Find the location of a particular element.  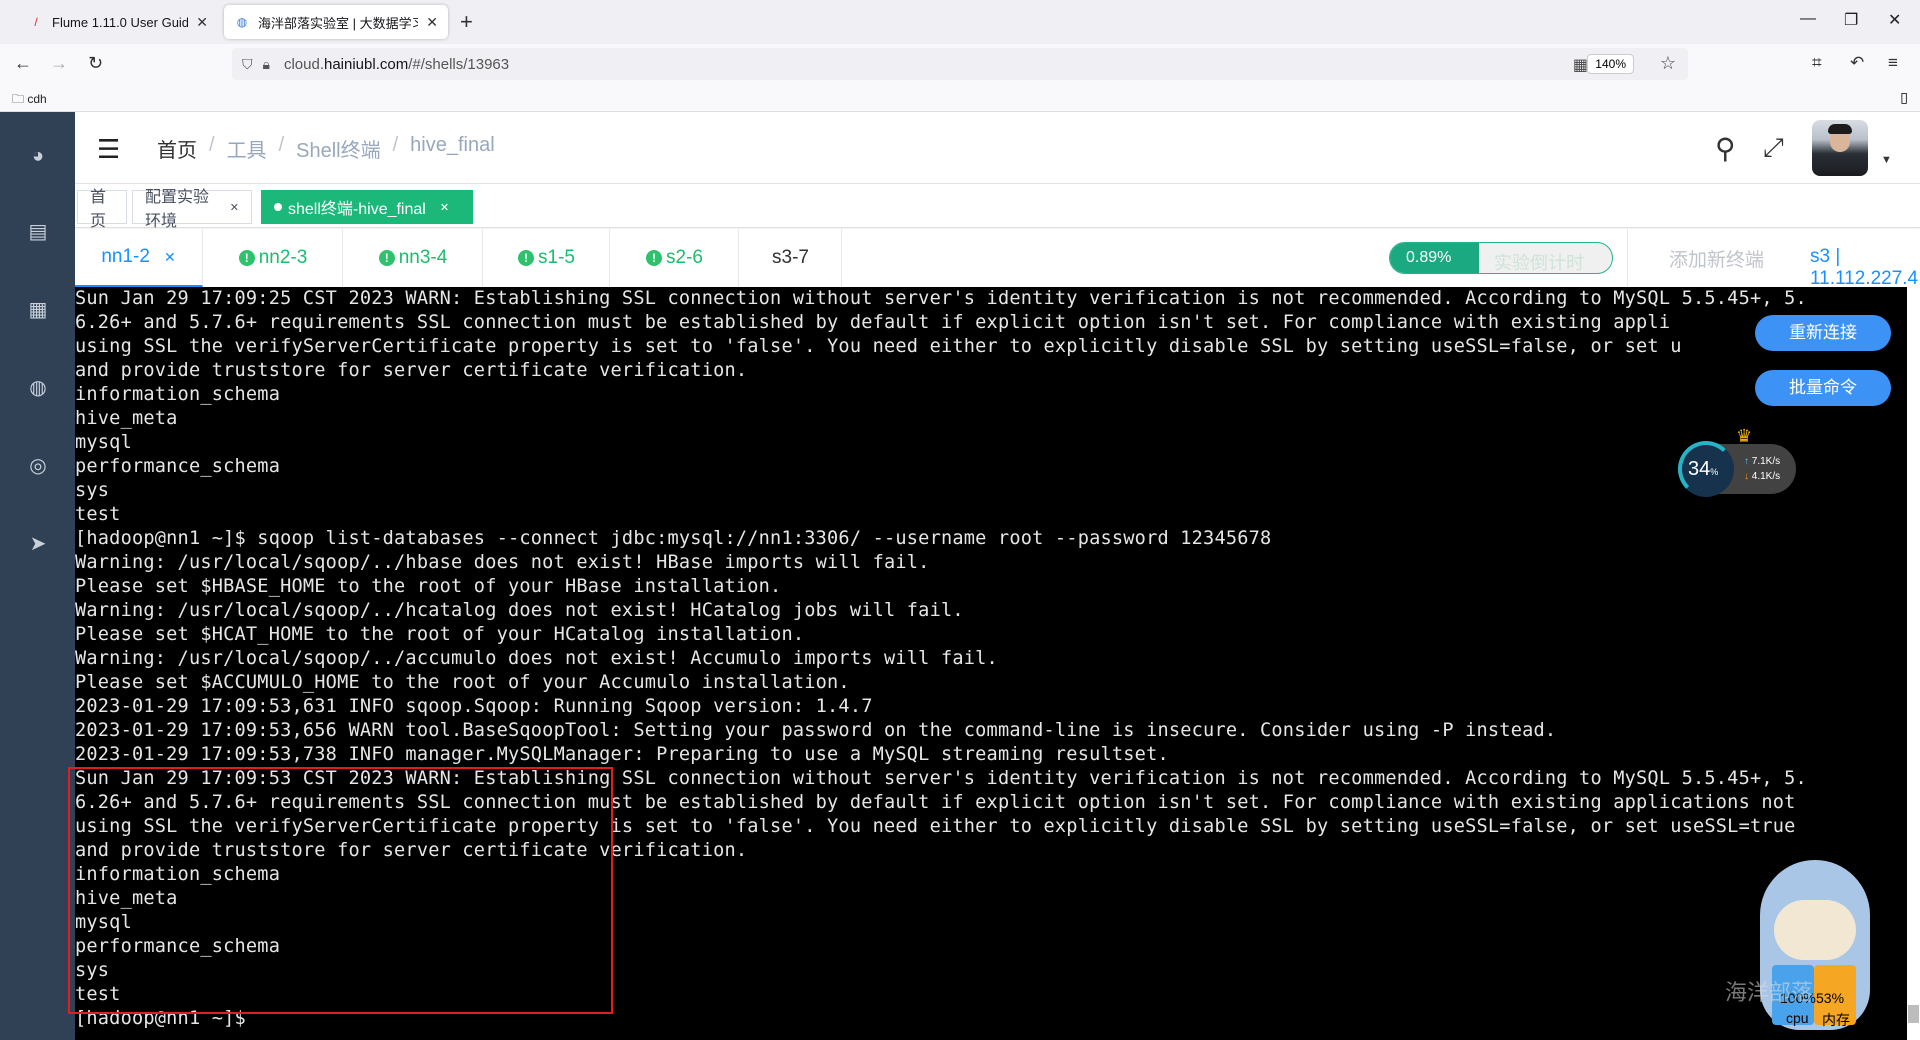

terminal-tab-label: s3-7 is located at coordinates (790, 257).